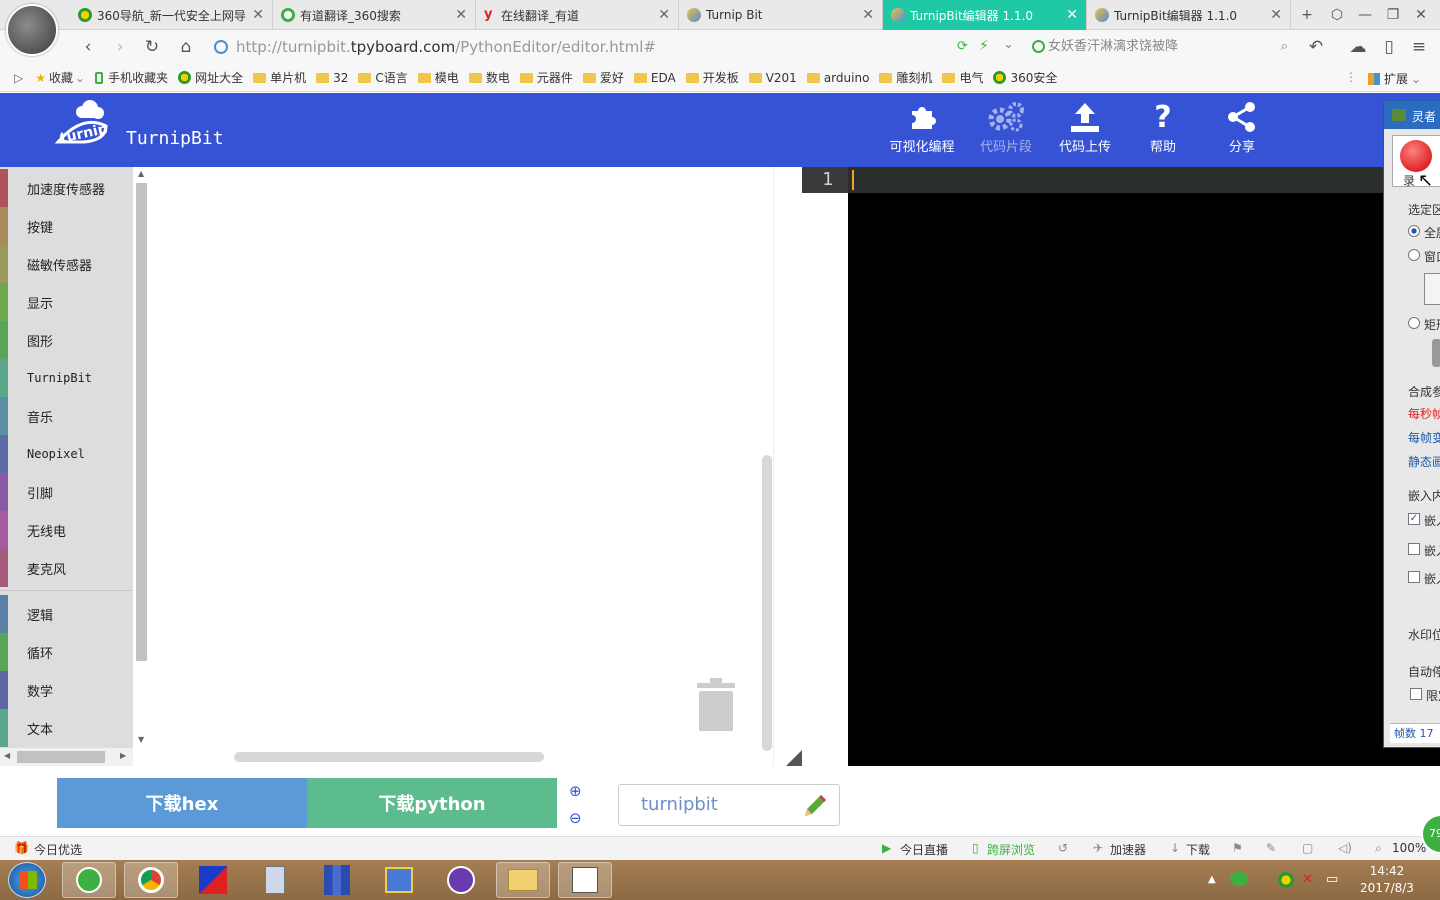  Describe the element at coordinates (1239, 879) in the screenshot. I see `wechat-icon` at that location.